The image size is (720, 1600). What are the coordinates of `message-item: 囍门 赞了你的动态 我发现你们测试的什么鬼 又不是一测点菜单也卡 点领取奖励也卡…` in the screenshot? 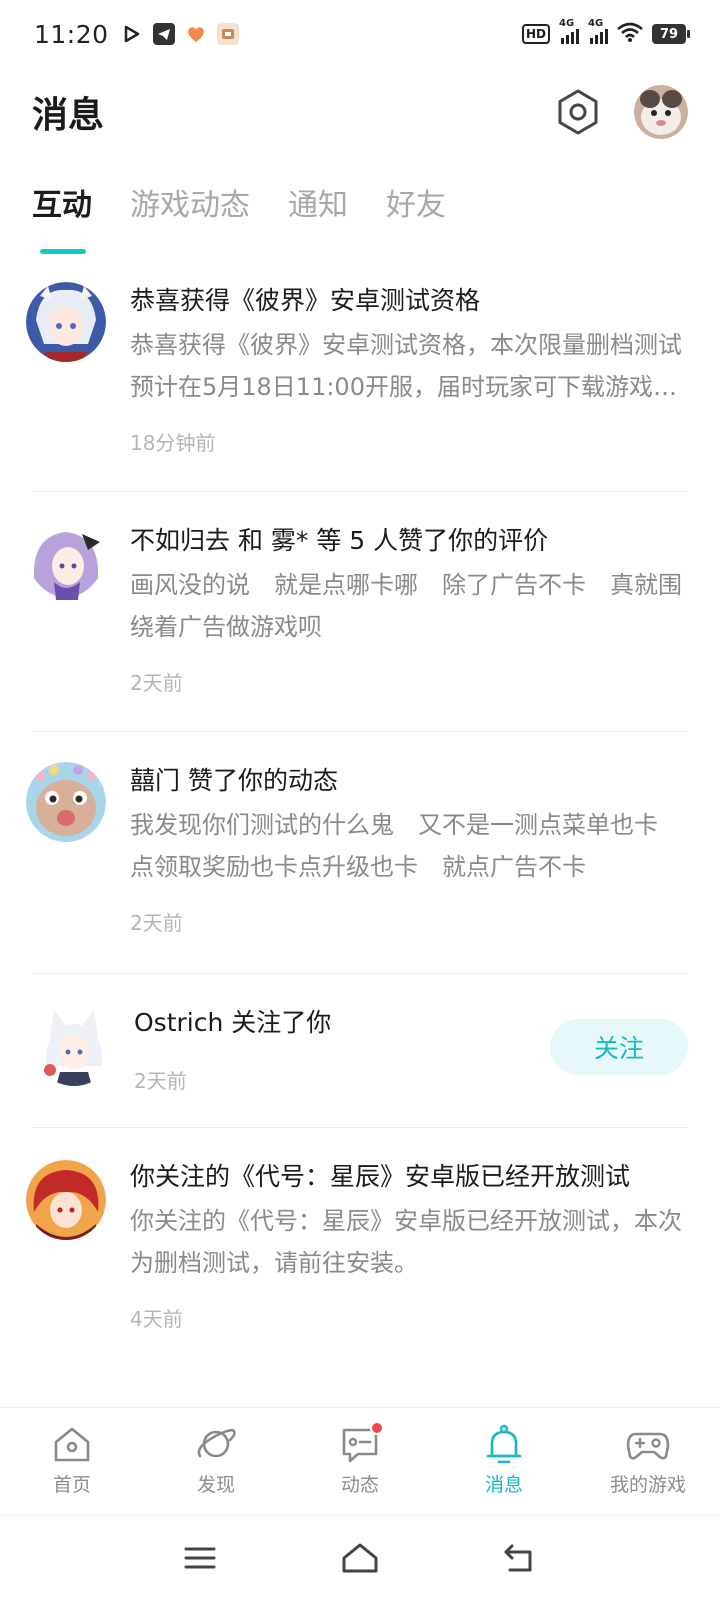 It's located at (357, 853).